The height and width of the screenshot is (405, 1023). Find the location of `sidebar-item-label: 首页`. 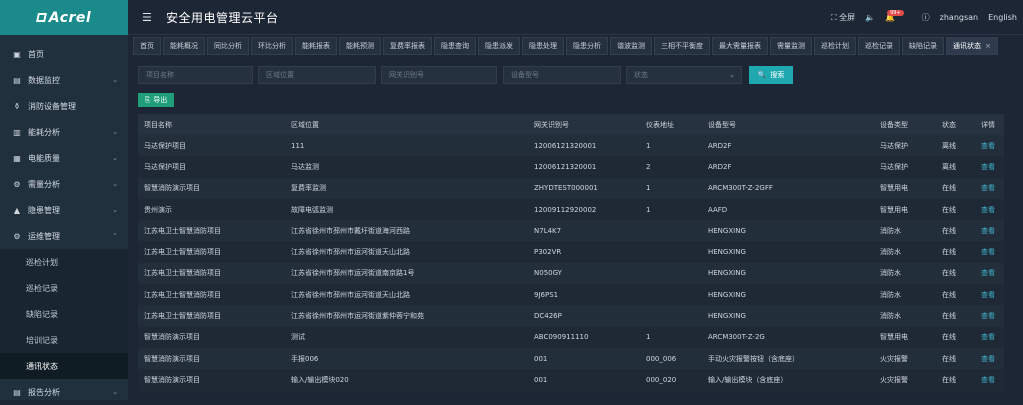

sidebar-item-label: 首页 is located at coordinates (36, 54).